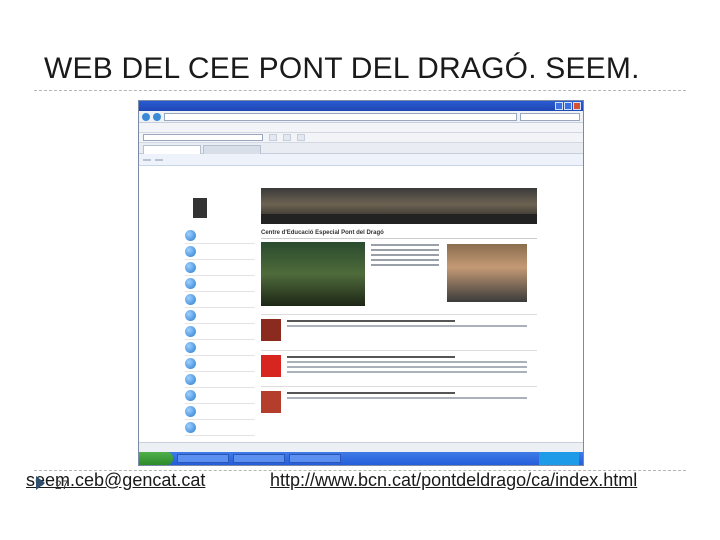 The height and width of the screenshot is (540, 720). Describe the element at coordinates (361, 447) in the screenshot. I see `browser-statusbar` at that location.